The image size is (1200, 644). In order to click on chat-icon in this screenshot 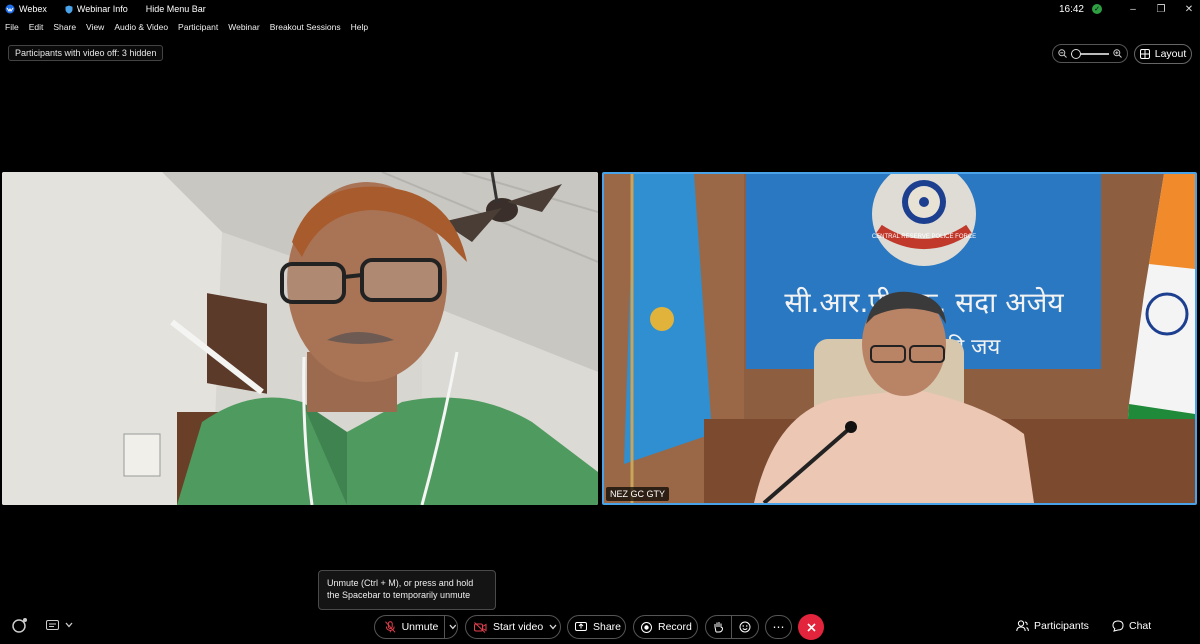, I will do `click(1118, 626)`.